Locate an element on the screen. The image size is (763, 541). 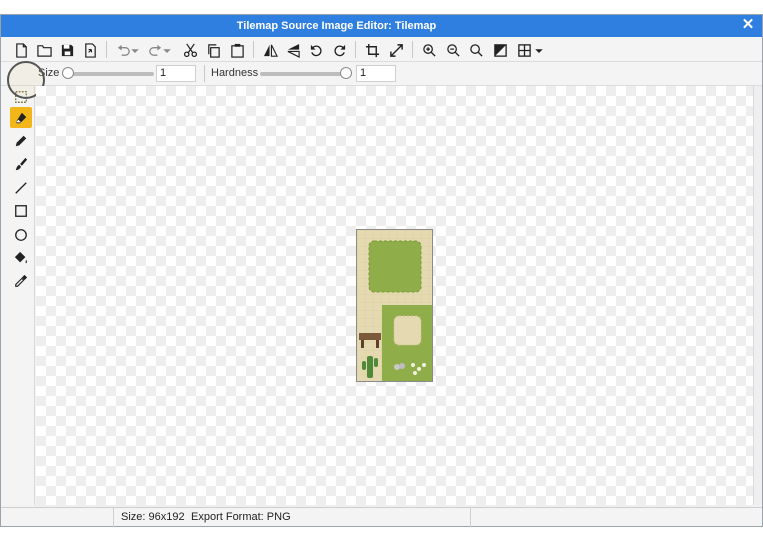
main-toolbar is located at coordinates (381, 49).